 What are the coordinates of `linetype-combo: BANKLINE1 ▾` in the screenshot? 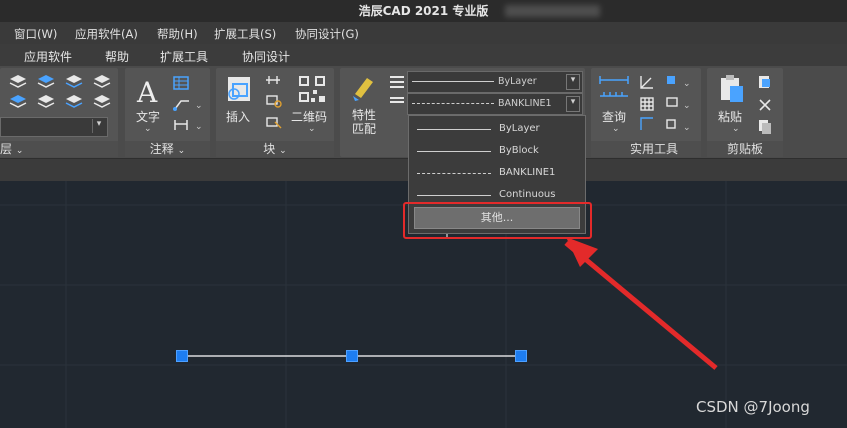 It's located at (495, 104).